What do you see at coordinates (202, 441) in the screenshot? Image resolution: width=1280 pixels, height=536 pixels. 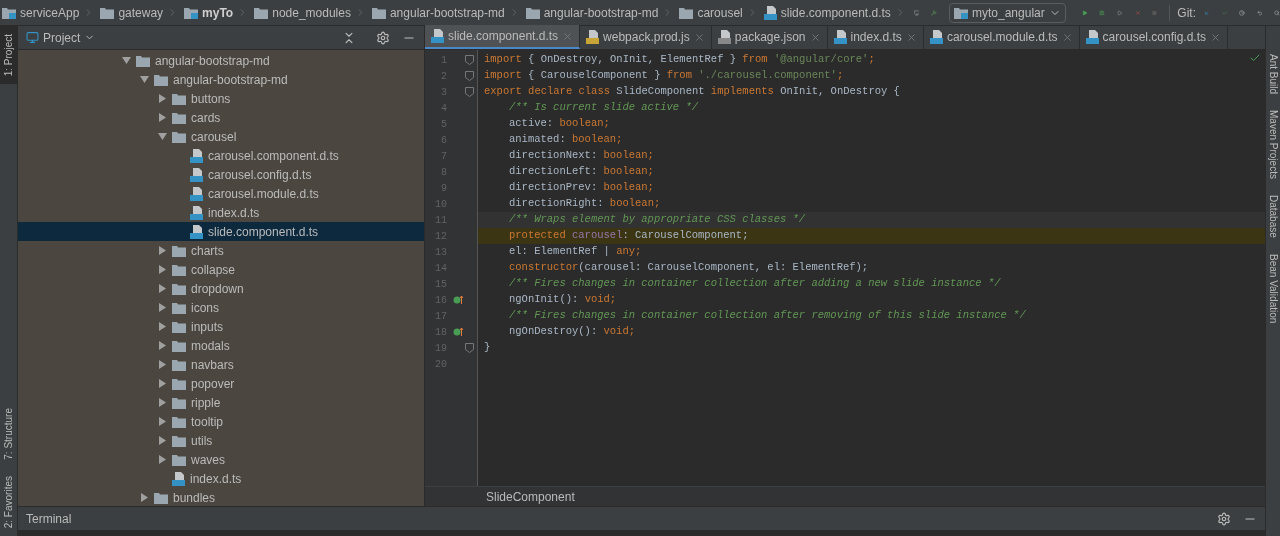 I see `tree-item-label: utils` at bounding box center [202, 441].